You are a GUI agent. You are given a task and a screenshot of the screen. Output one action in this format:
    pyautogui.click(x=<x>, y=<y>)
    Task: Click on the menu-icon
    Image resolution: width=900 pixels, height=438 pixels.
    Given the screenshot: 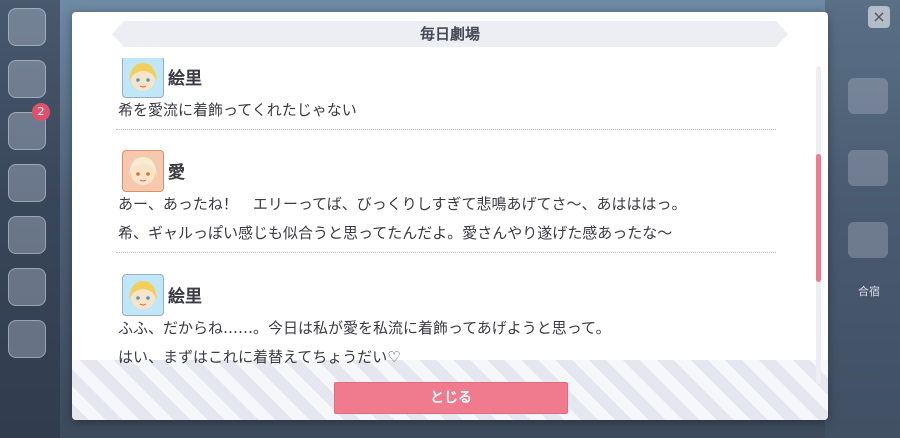 What is the action you would take?
    pyautogui.click(x=27, y=27)
    